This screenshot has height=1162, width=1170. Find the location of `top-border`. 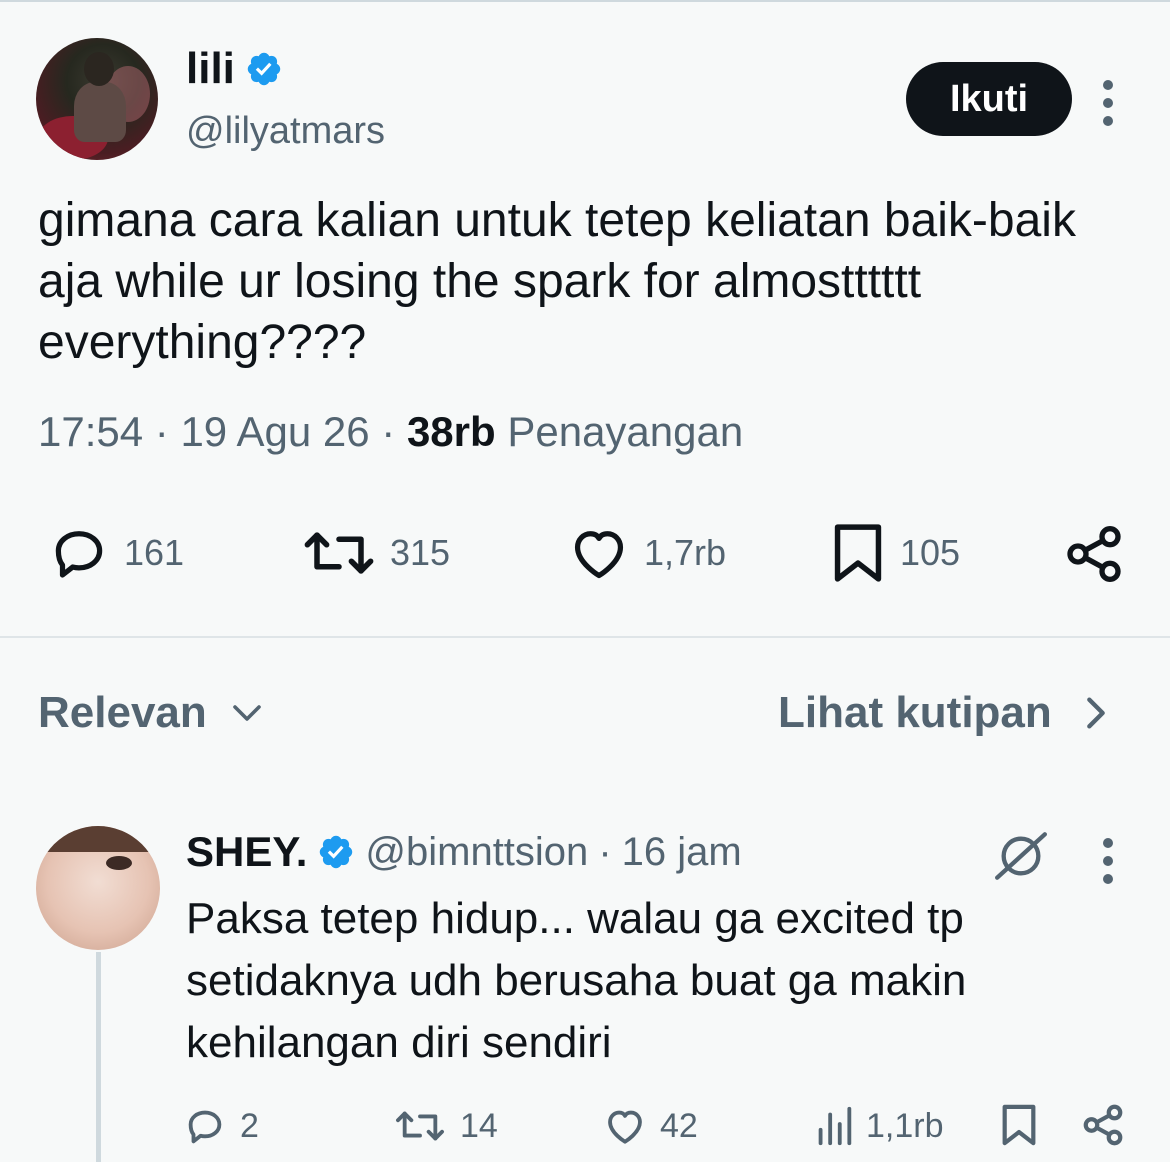

top-border is located at coordinates (585, 1).